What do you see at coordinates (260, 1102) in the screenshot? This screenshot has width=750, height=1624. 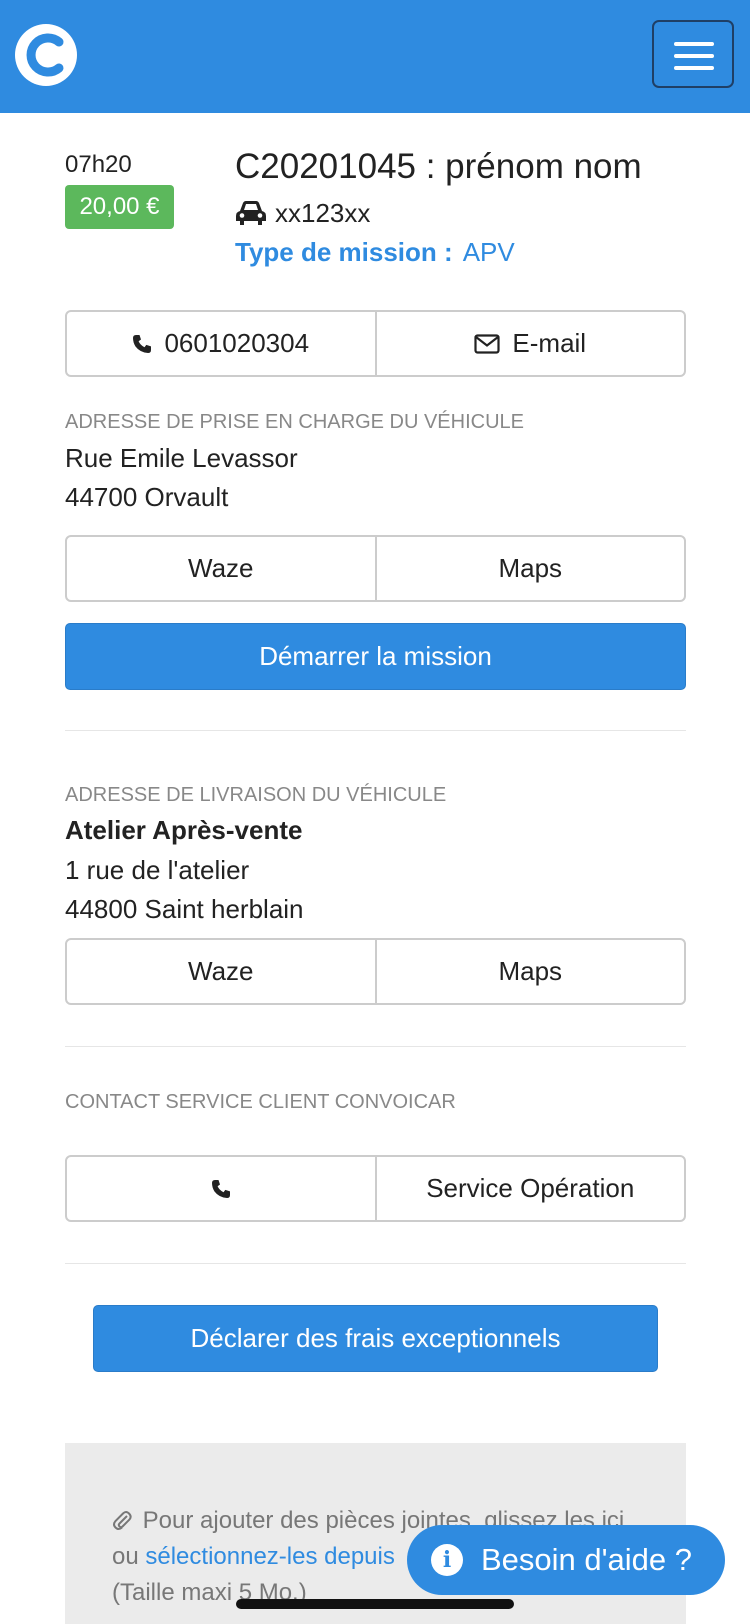 I see `service-section-label: CONTACT SERVICE CLIENT CONVOICAR` at bounding box center [260, 1102].